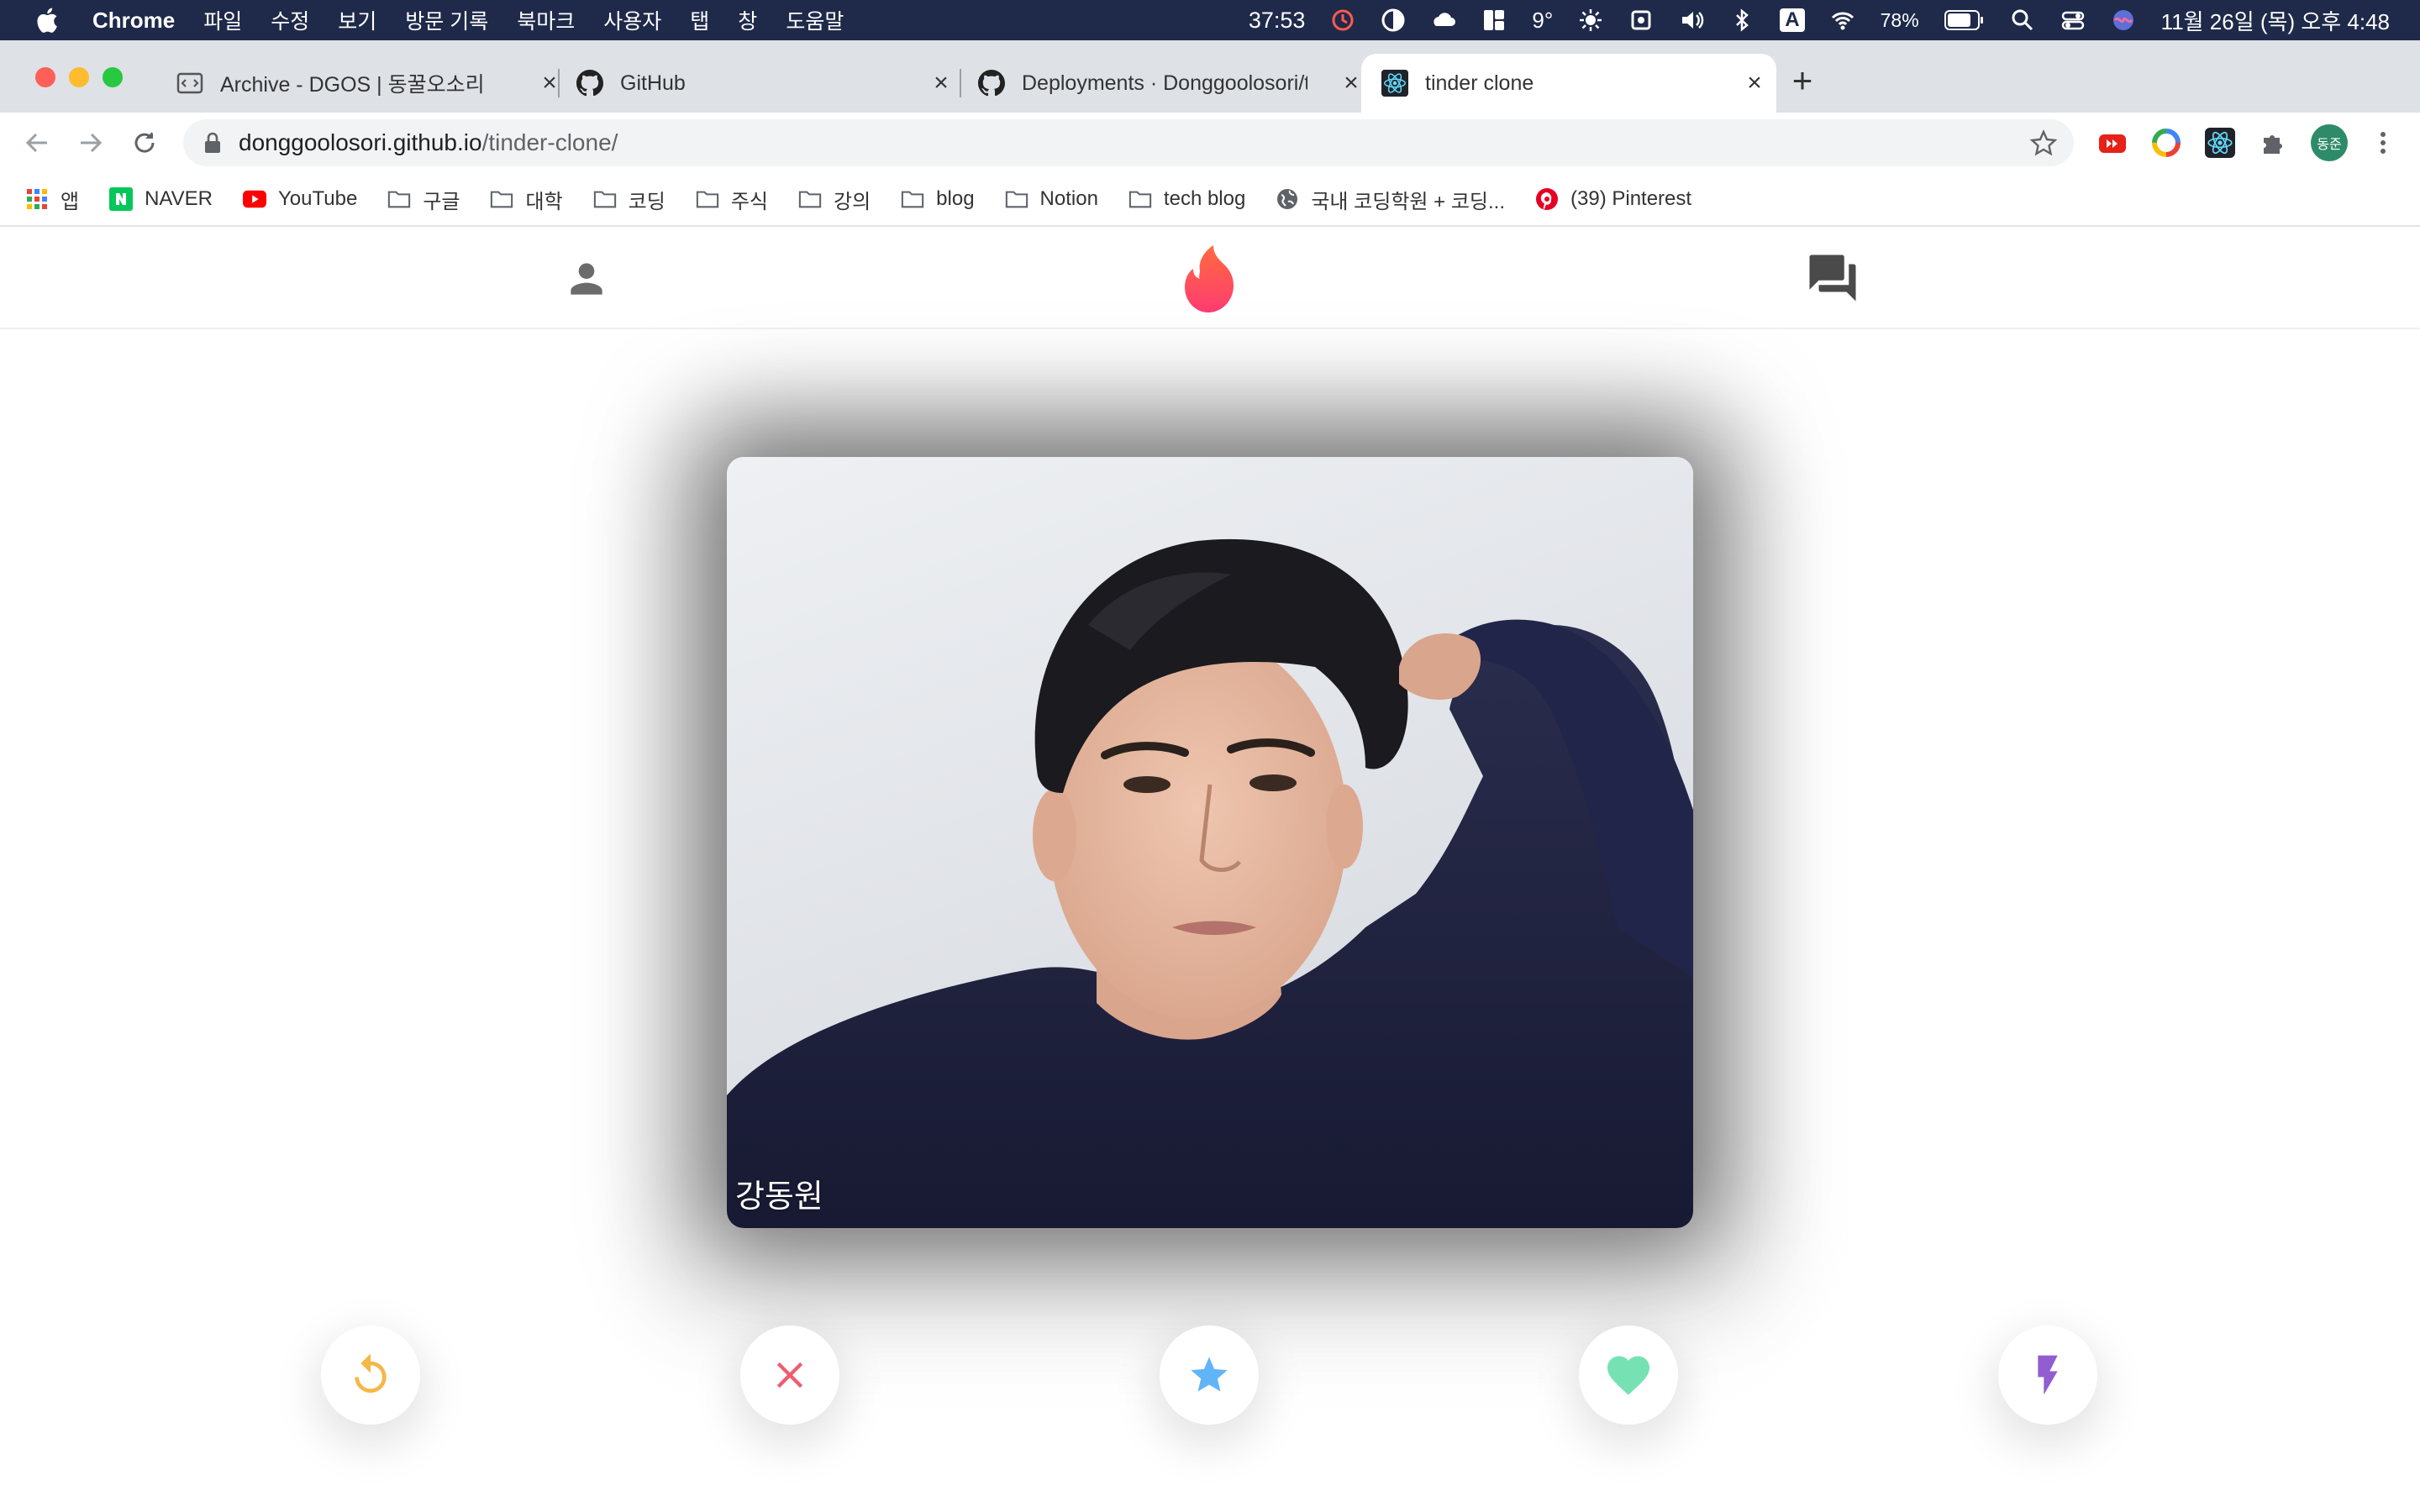 The image size is (2420, 1512). What do you see at coordinates (2166, 143) in the screenshot?
I see `color-picker-extension-icon` at bounding box center [2166, 143].